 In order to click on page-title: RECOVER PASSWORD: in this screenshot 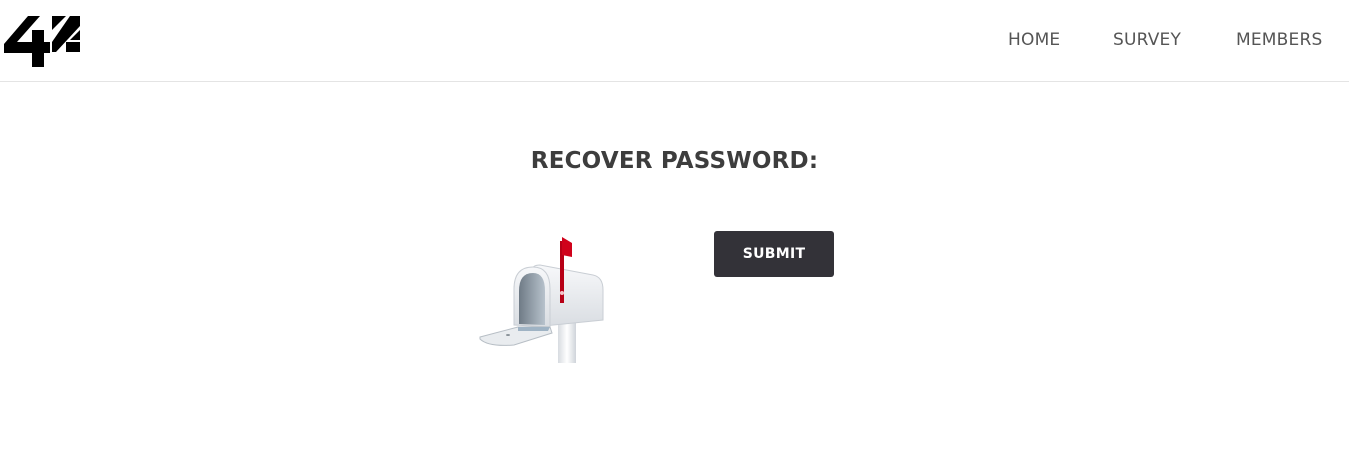, I will do `click(674, 161)`.